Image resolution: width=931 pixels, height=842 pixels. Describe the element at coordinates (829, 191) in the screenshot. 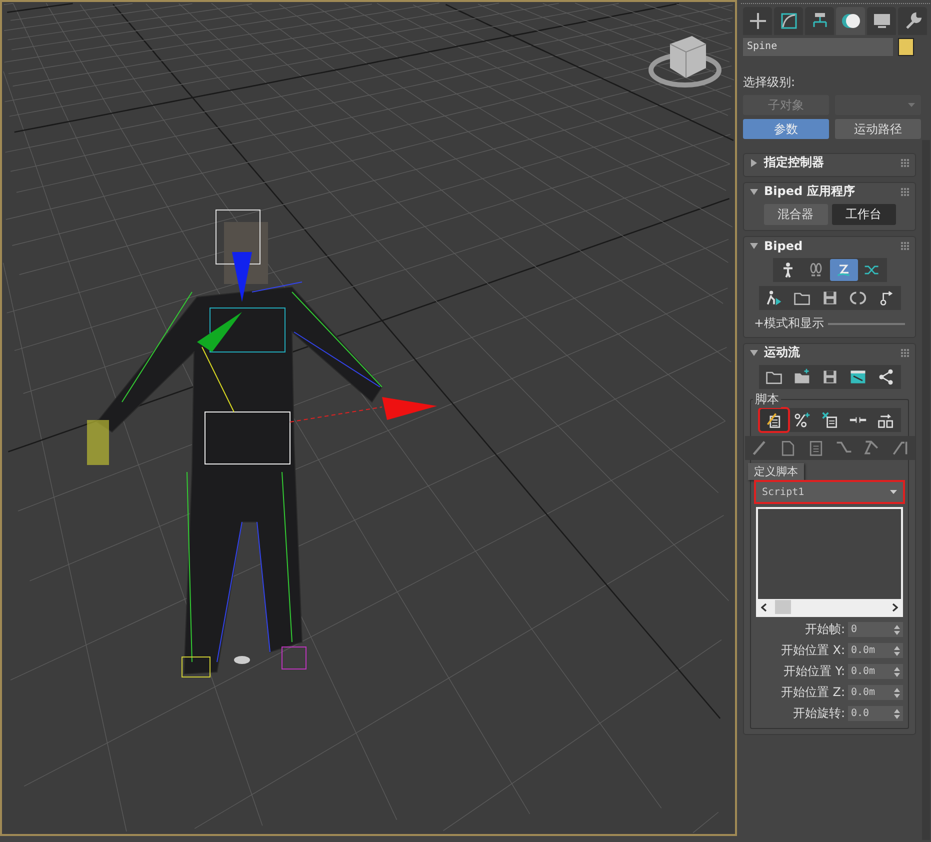

I see `rollout-title: Biped 应用程序` at that location.